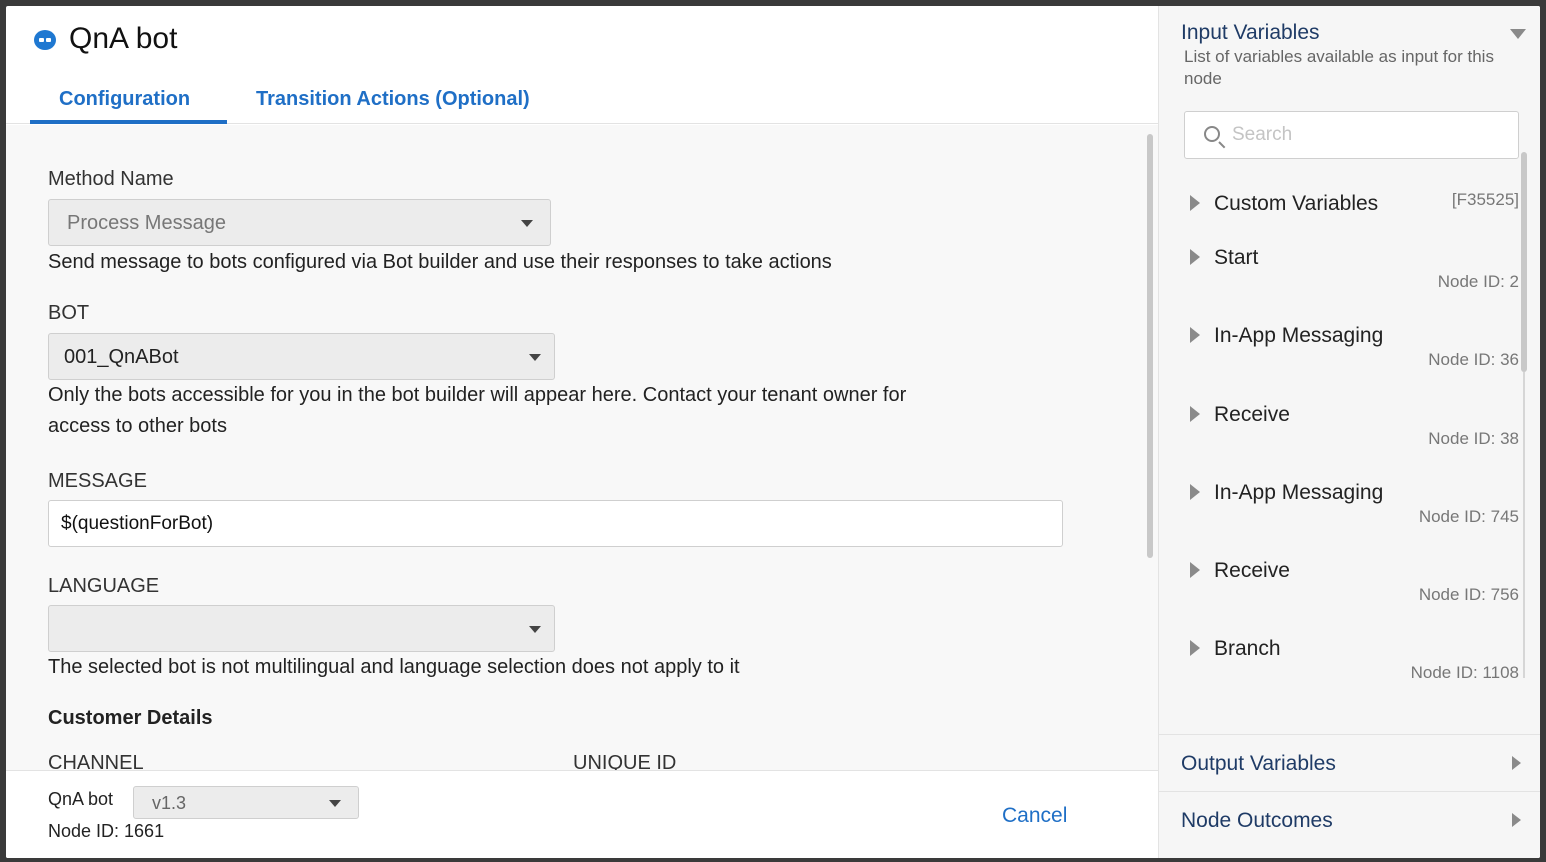 Image resolution: width=1546 pixels, height=862 pixels. Describe the element at coordinates (137, 426) in the screenshot. I see `bot-help-text-line-2: access to other bots` at that location.